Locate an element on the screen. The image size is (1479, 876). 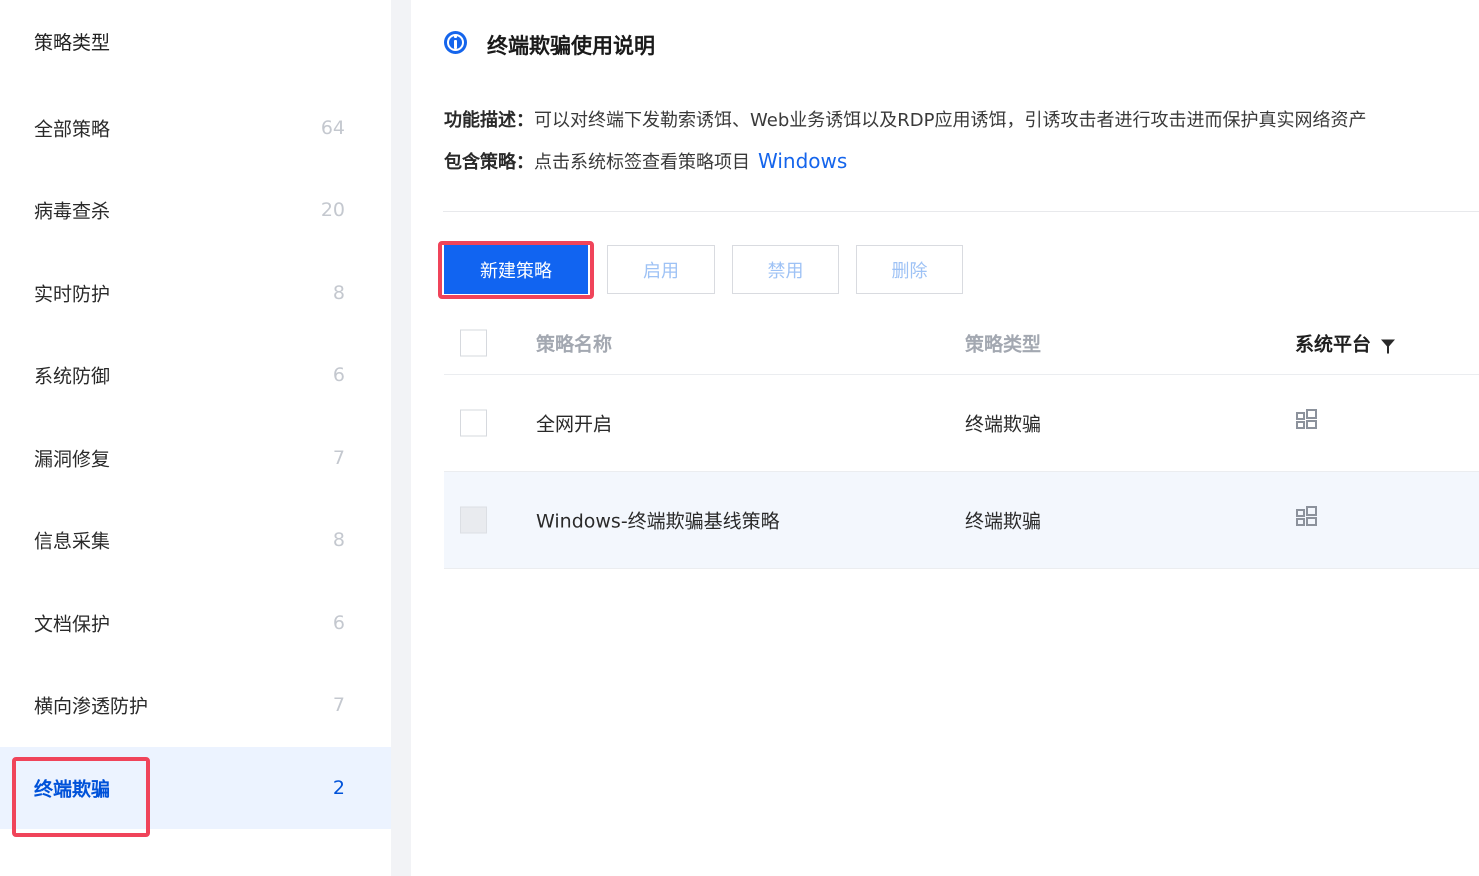
panel-divider is located at coordinates (401, 438).